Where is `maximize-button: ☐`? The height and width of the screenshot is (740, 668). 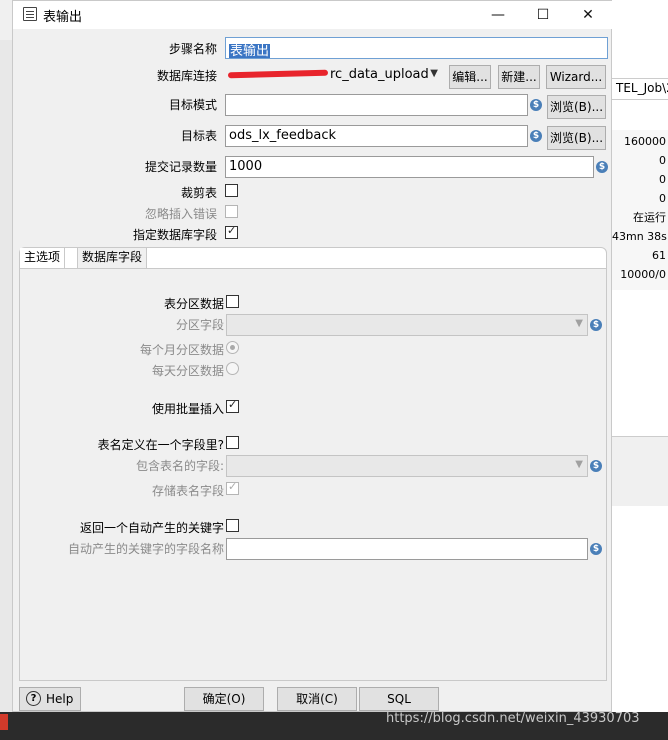 maximize-button: ☐ is located at coordinates (543, 15).